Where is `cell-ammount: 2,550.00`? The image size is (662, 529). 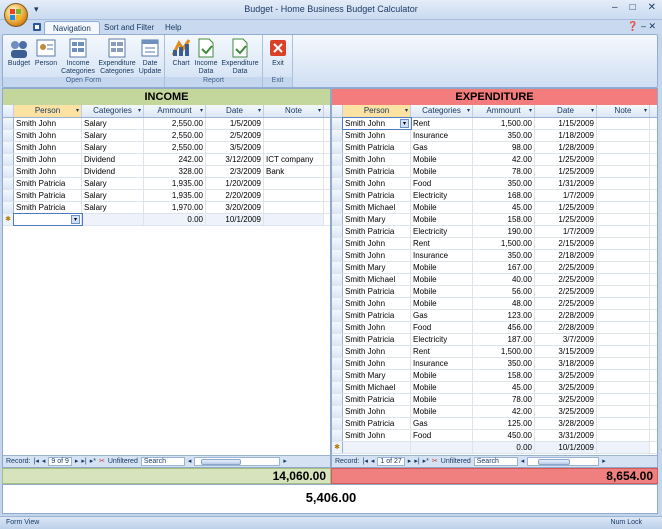
cell-ammount: 2,550.00 is located at coordinates (175, 135).